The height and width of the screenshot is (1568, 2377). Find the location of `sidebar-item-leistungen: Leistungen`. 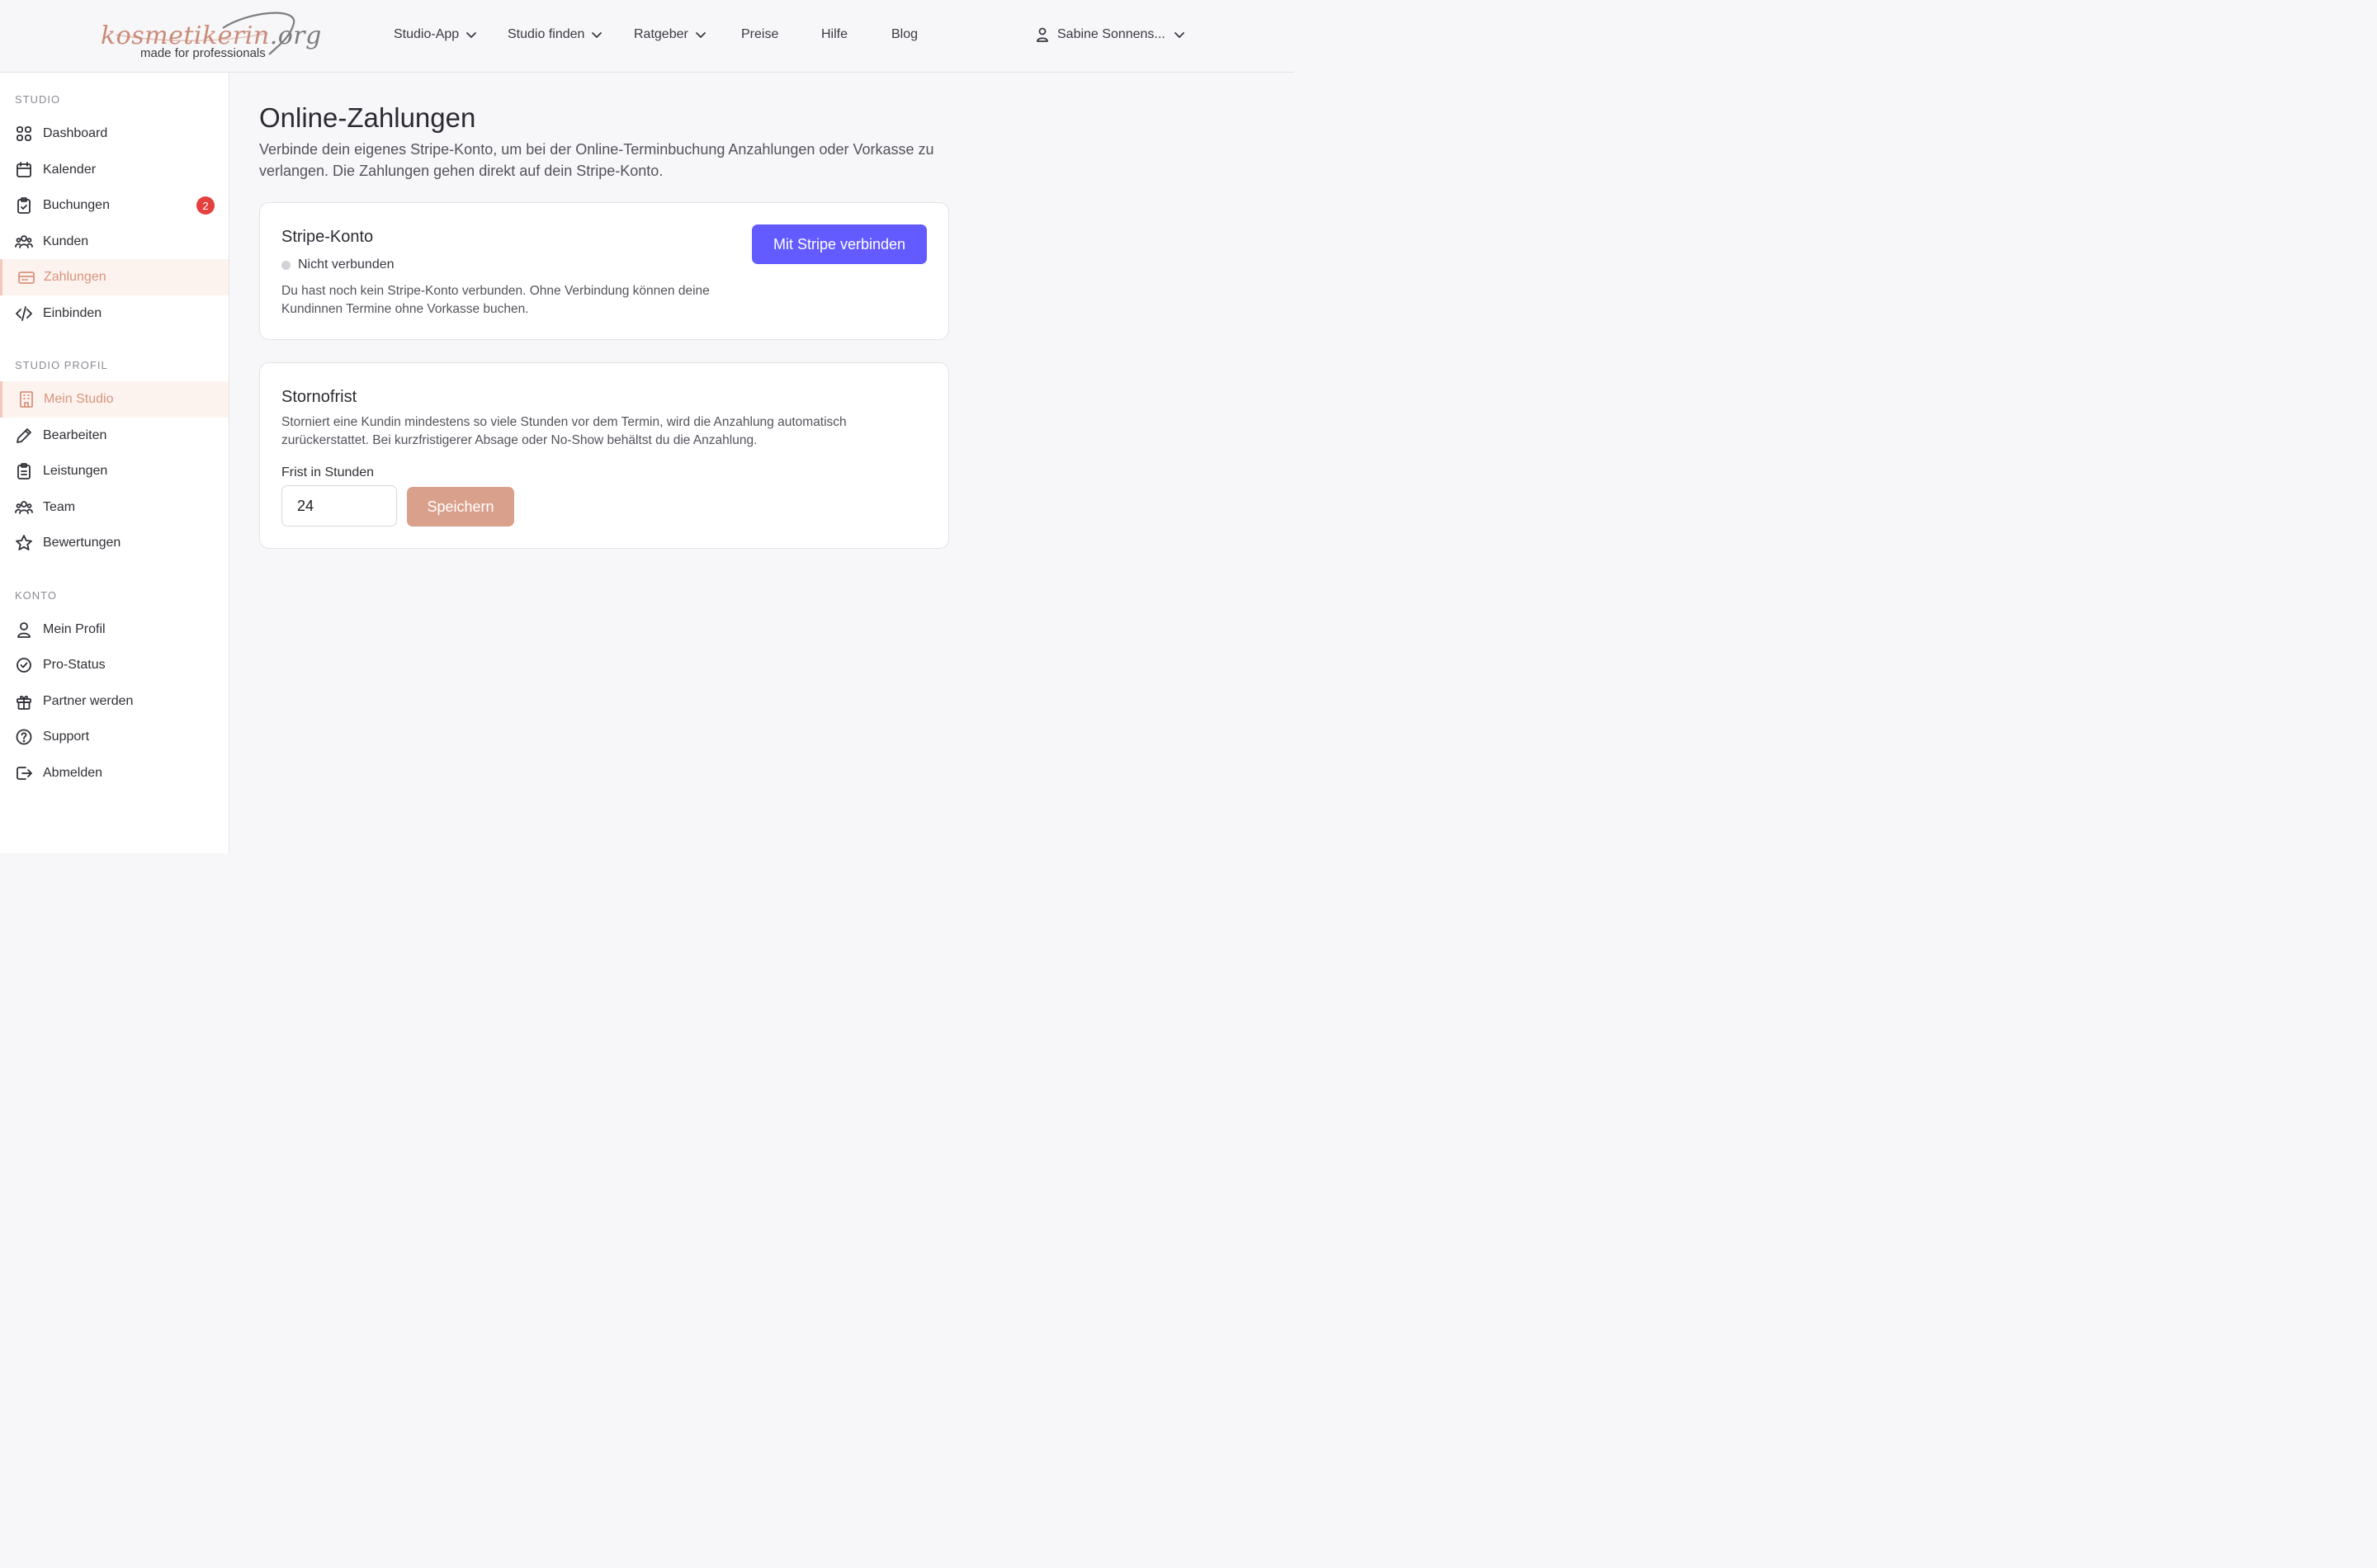

sidebar-item-leistungen: Leistungen is located at coordinates (114, 471).